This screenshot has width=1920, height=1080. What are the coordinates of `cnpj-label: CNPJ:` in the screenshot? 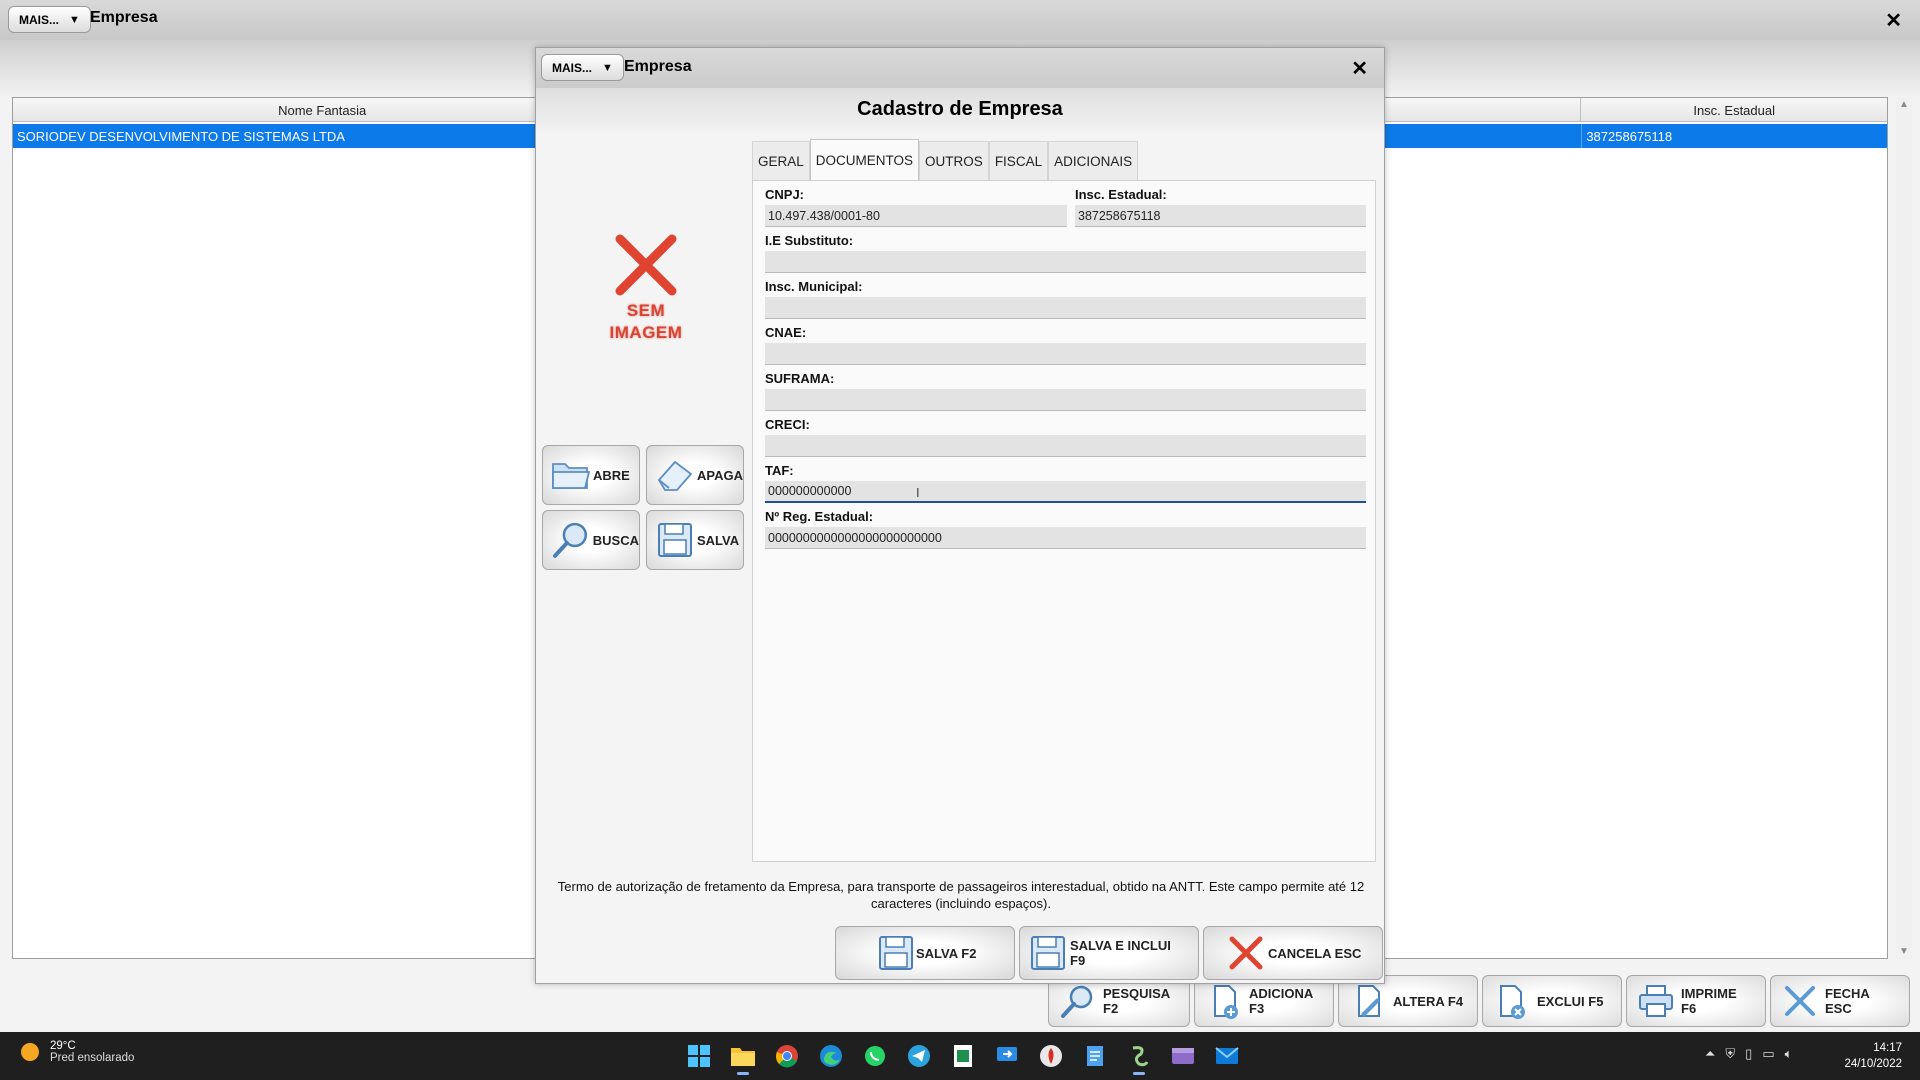 It's located at (785, 194).